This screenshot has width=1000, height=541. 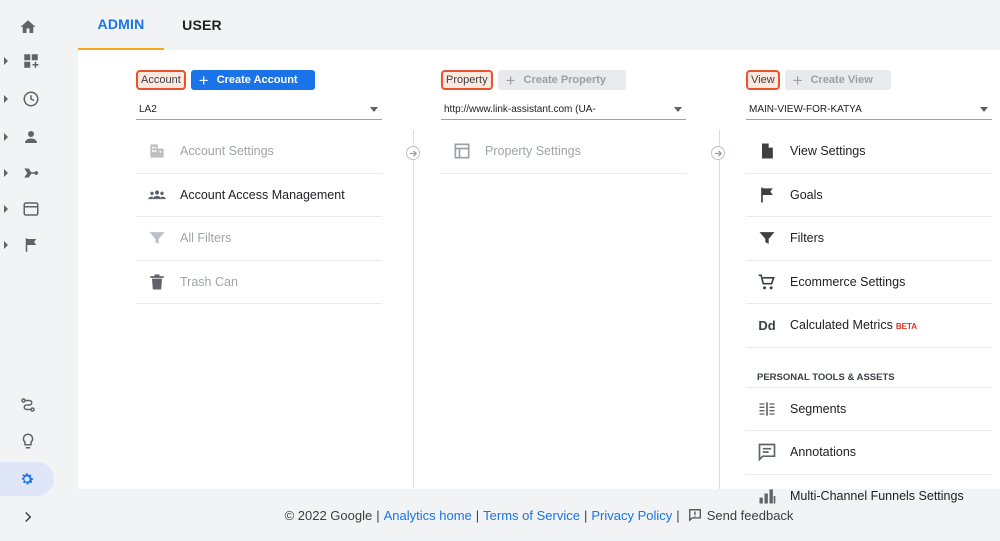 I want to click on personal-tools-heading: PERSONAL TOOLS & ASSETS, so click(x=869, y=368).